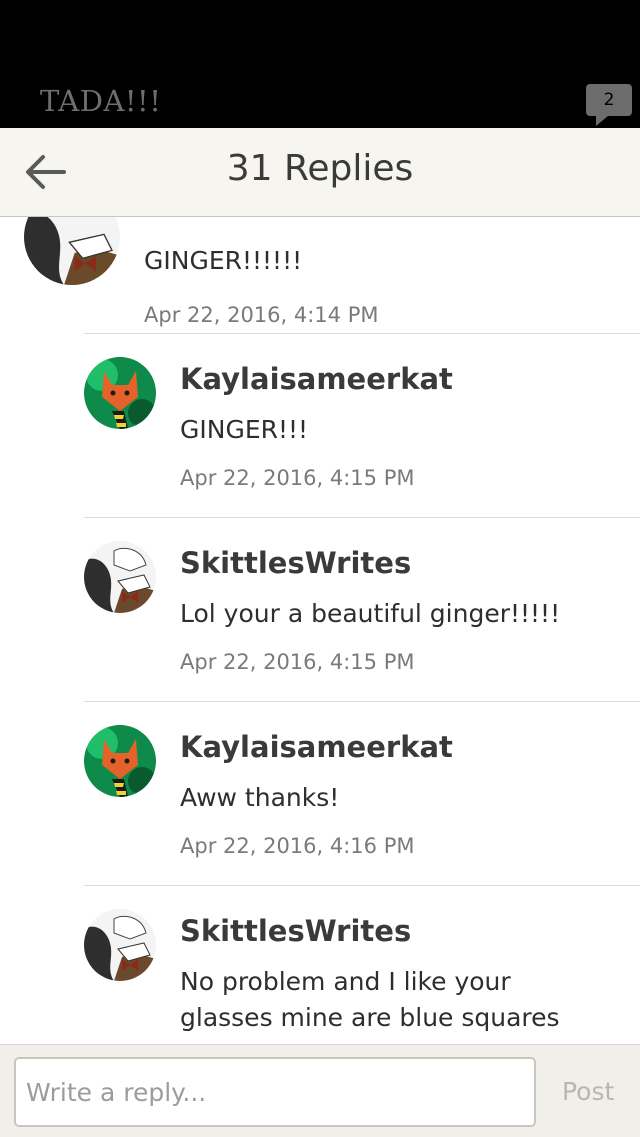  Describe the element at coordinates (244, 429) in the screenshot. I see `comment-body: GINGER!!!` at that location.